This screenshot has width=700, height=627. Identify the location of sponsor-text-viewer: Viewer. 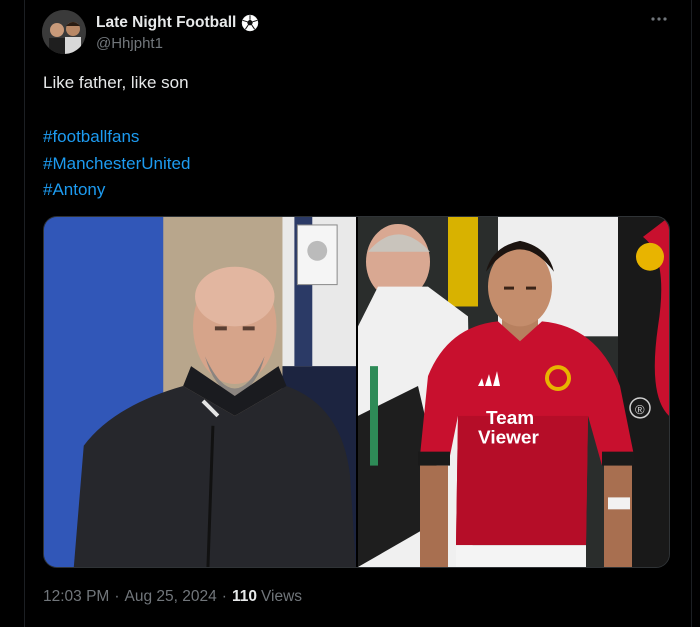
(509, 438).